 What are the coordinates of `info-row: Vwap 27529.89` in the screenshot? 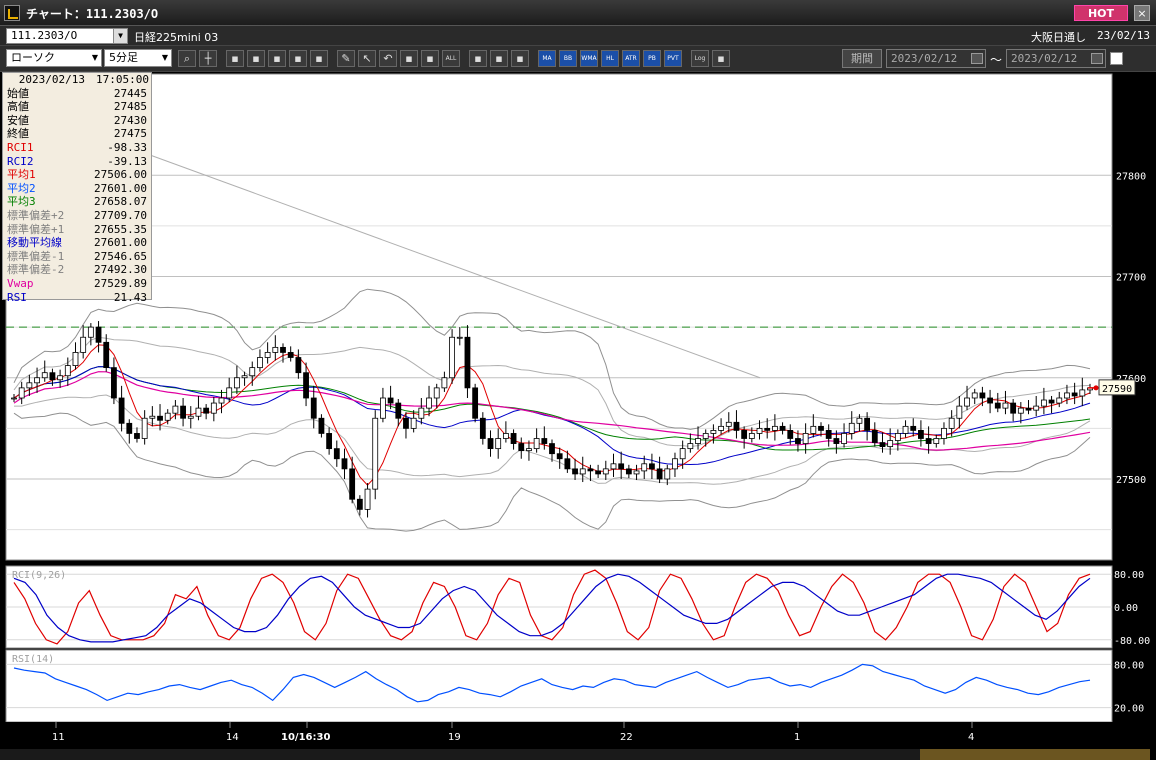 It's located at (77, 284).